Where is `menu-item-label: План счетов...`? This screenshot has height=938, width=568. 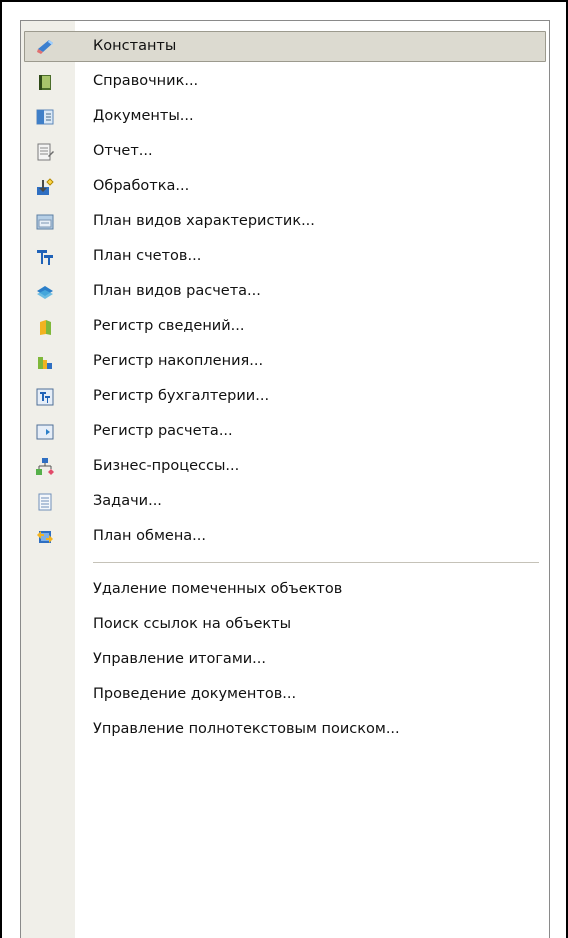 menu-item-label: План счетов... is located at coordinates (147, 256).